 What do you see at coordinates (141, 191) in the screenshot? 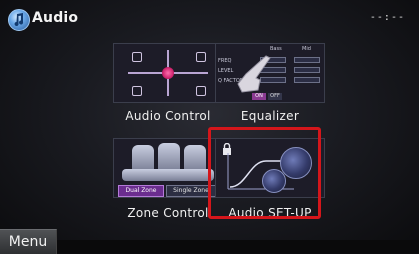
I see `dual-zone-button: Dual Zone` at bounding box center [141, 191].